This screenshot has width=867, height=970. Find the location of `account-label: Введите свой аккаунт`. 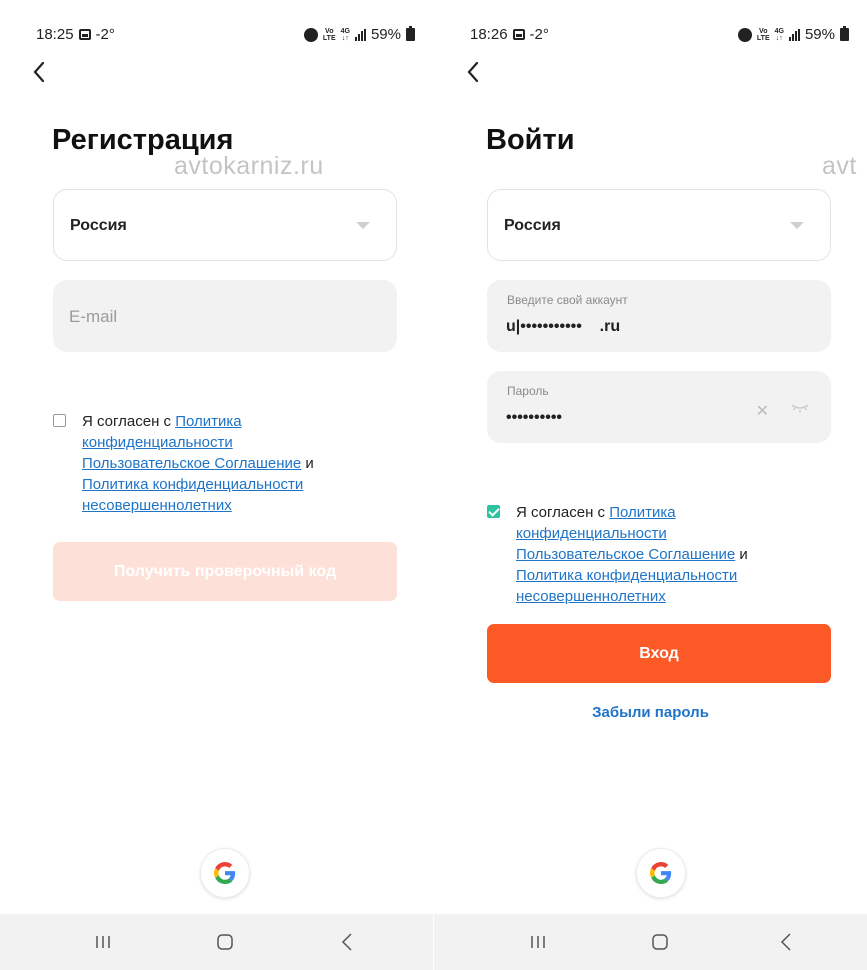

account-label: Введите свой аккаунт is located at coordinates (567, 300).